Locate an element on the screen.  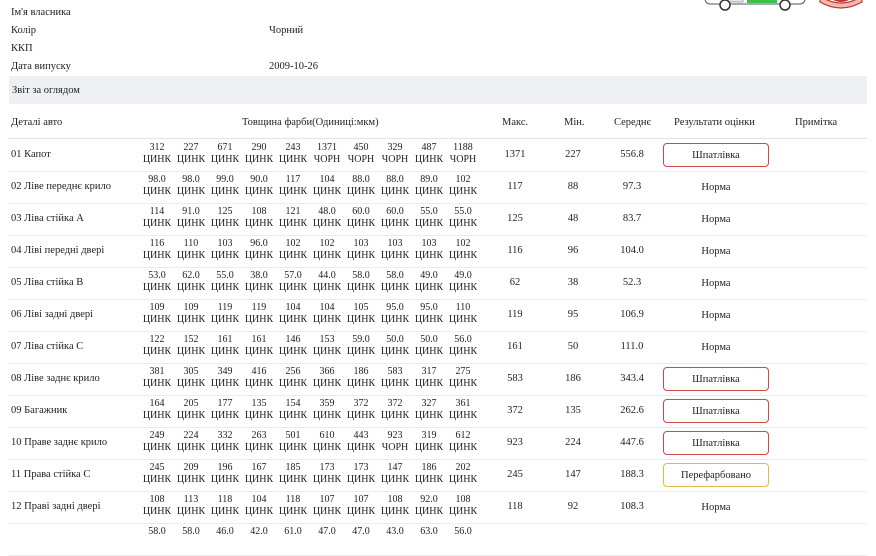
min-value: 224 is located at coordinates (573, 442).